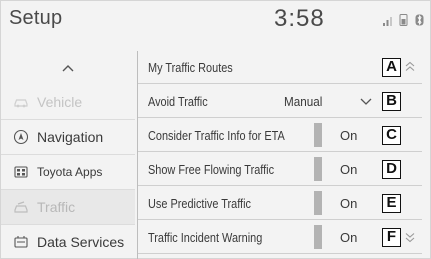 The image size is (431, 259). Describe the element at coordinates (410, 67) in the screenshot. I see `scroll-up-icon` at that location.